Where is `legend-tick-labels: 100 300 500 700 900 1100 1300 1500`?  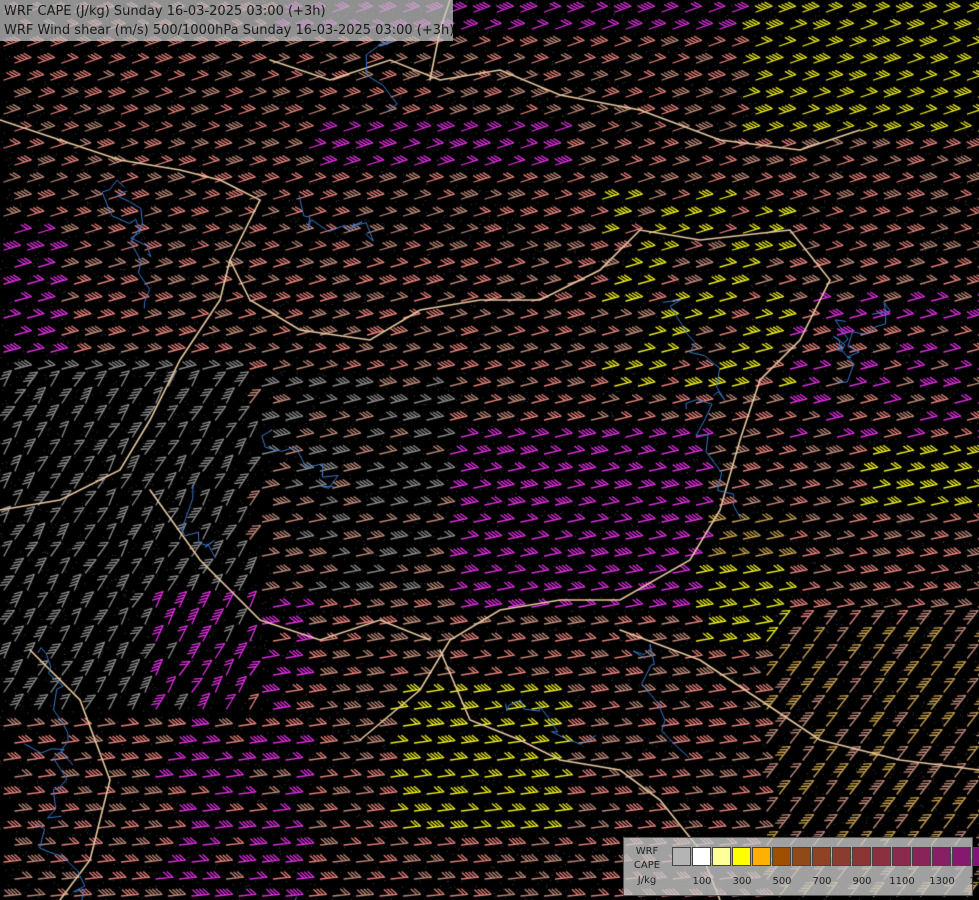 legend-tick-labels: 100 300 500 700 900 1100 1300 1500 is located at coordinates (825, 883).